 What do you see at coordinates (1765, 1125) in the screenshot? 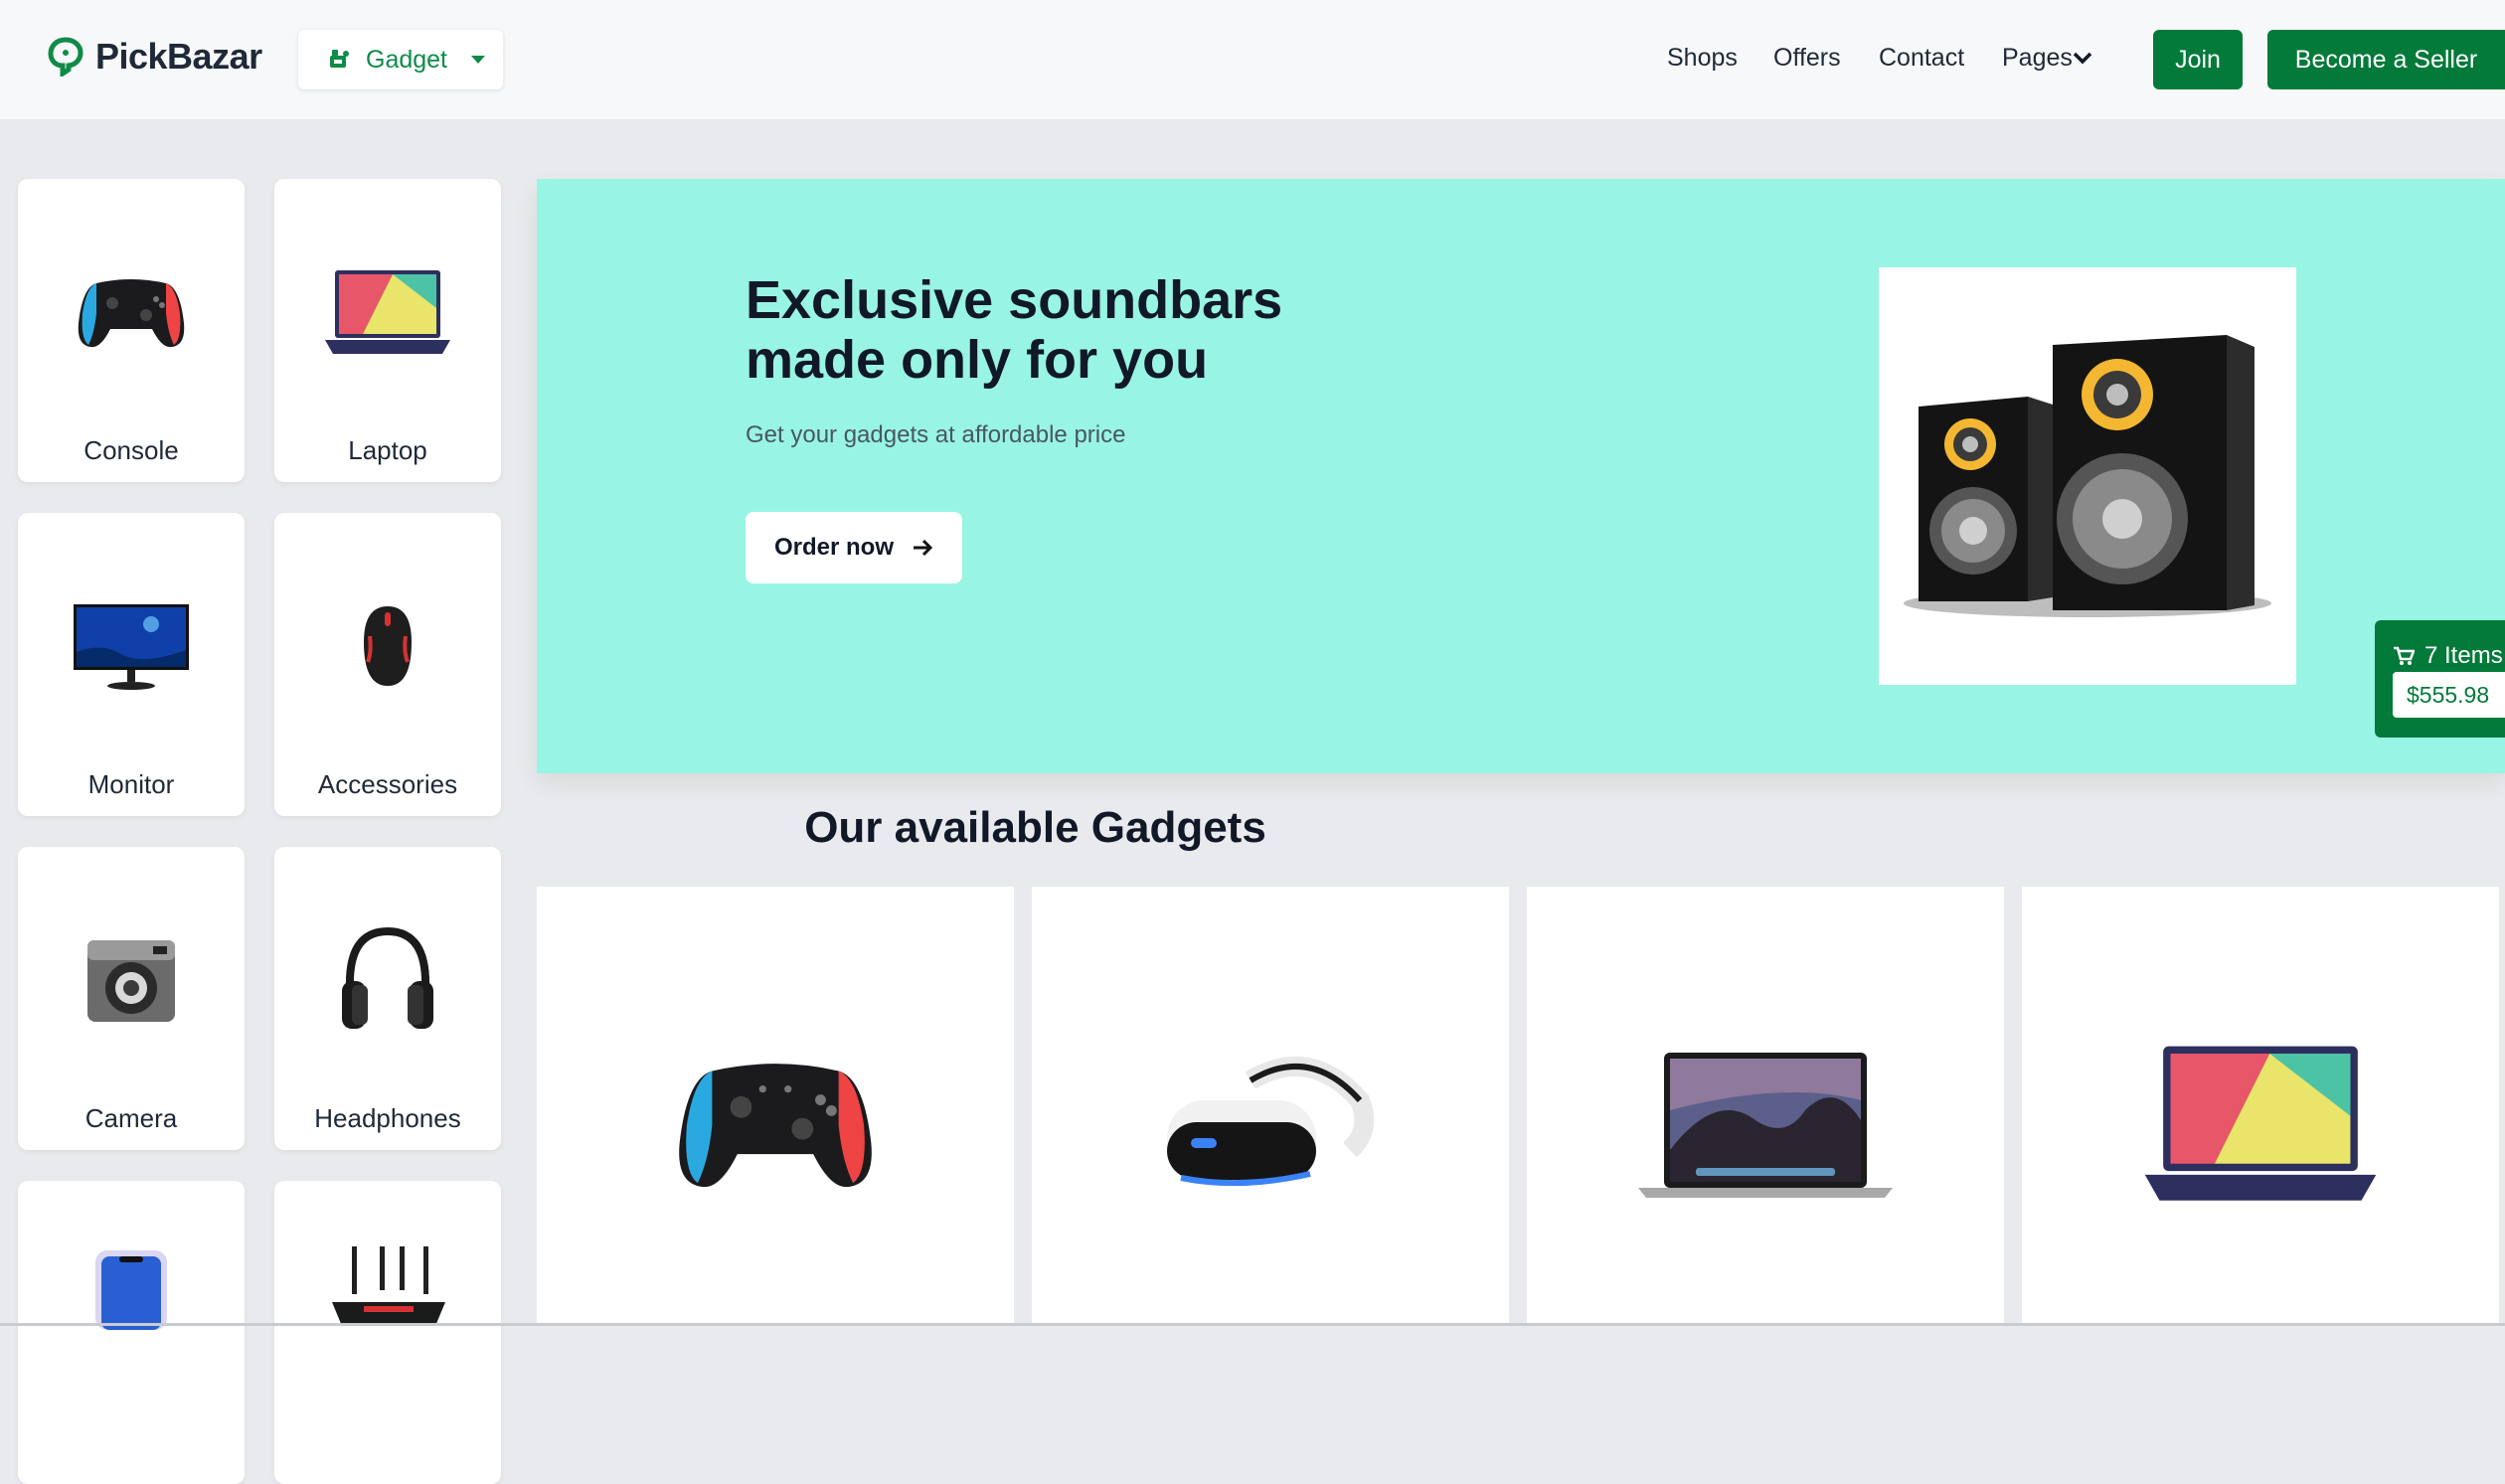
I see `macbook-icon` at bounding box center [1765, 1125].